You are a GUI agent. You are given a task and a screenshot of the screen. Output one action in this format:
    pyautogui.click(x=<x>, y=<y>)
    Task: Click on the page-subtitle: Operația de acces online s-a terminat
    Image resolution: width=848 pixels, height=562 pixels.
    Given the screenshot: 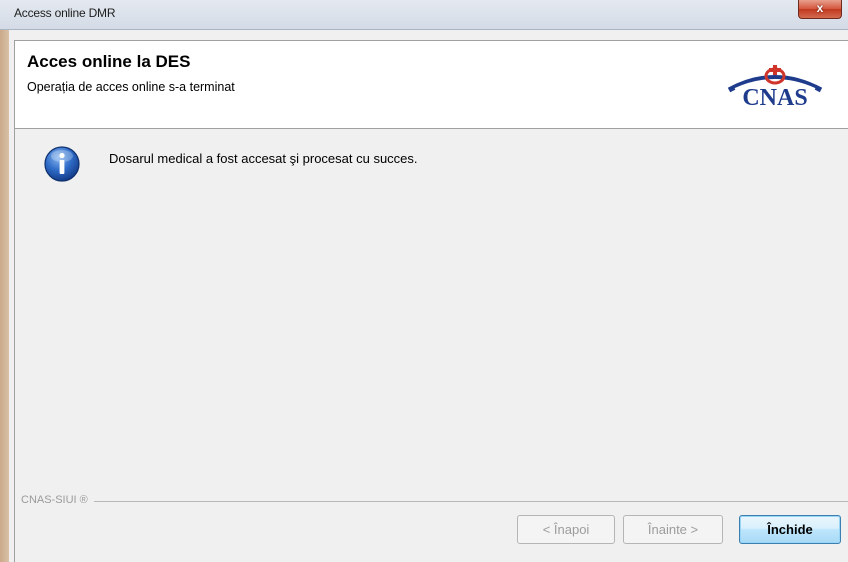 What is the action you would take?
    pyautogui.click(x=131, y=87)
    